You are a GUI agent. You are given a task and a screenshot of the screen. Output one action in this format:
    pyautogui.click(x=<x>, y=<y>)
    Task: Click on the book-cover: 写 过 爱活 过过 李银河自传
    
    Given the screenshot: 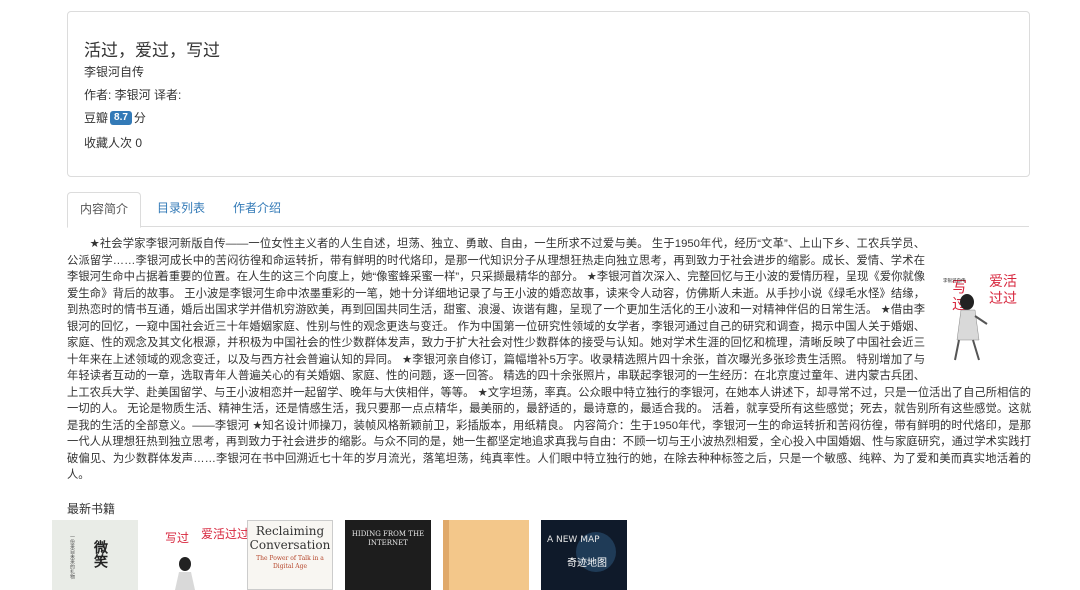 What is the action you would take?
    pyautogui.click(x=984, y=306)
    